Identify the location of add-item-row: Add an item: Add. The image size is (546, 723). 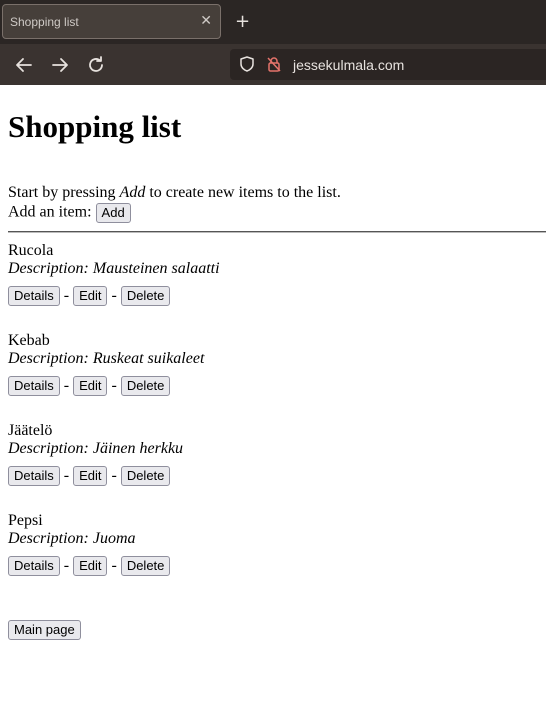
(69, 213).